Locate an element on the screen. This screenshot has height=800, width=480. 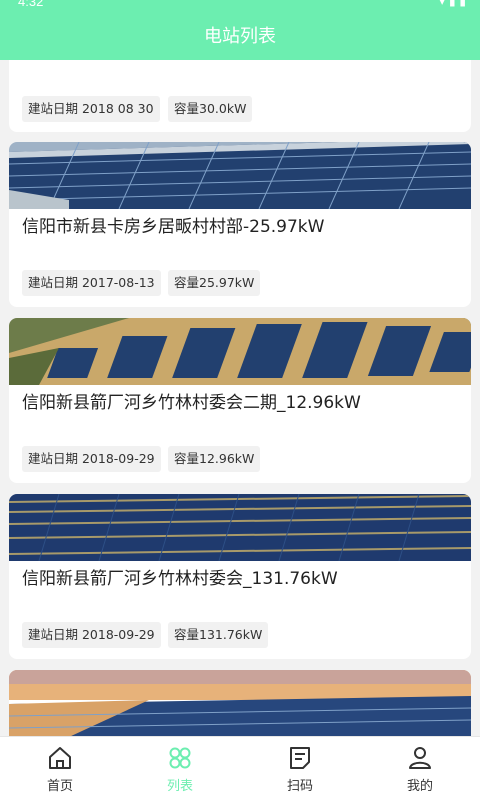
capacity-tag: 容量25.97kW is located at coordinates (214, 283).